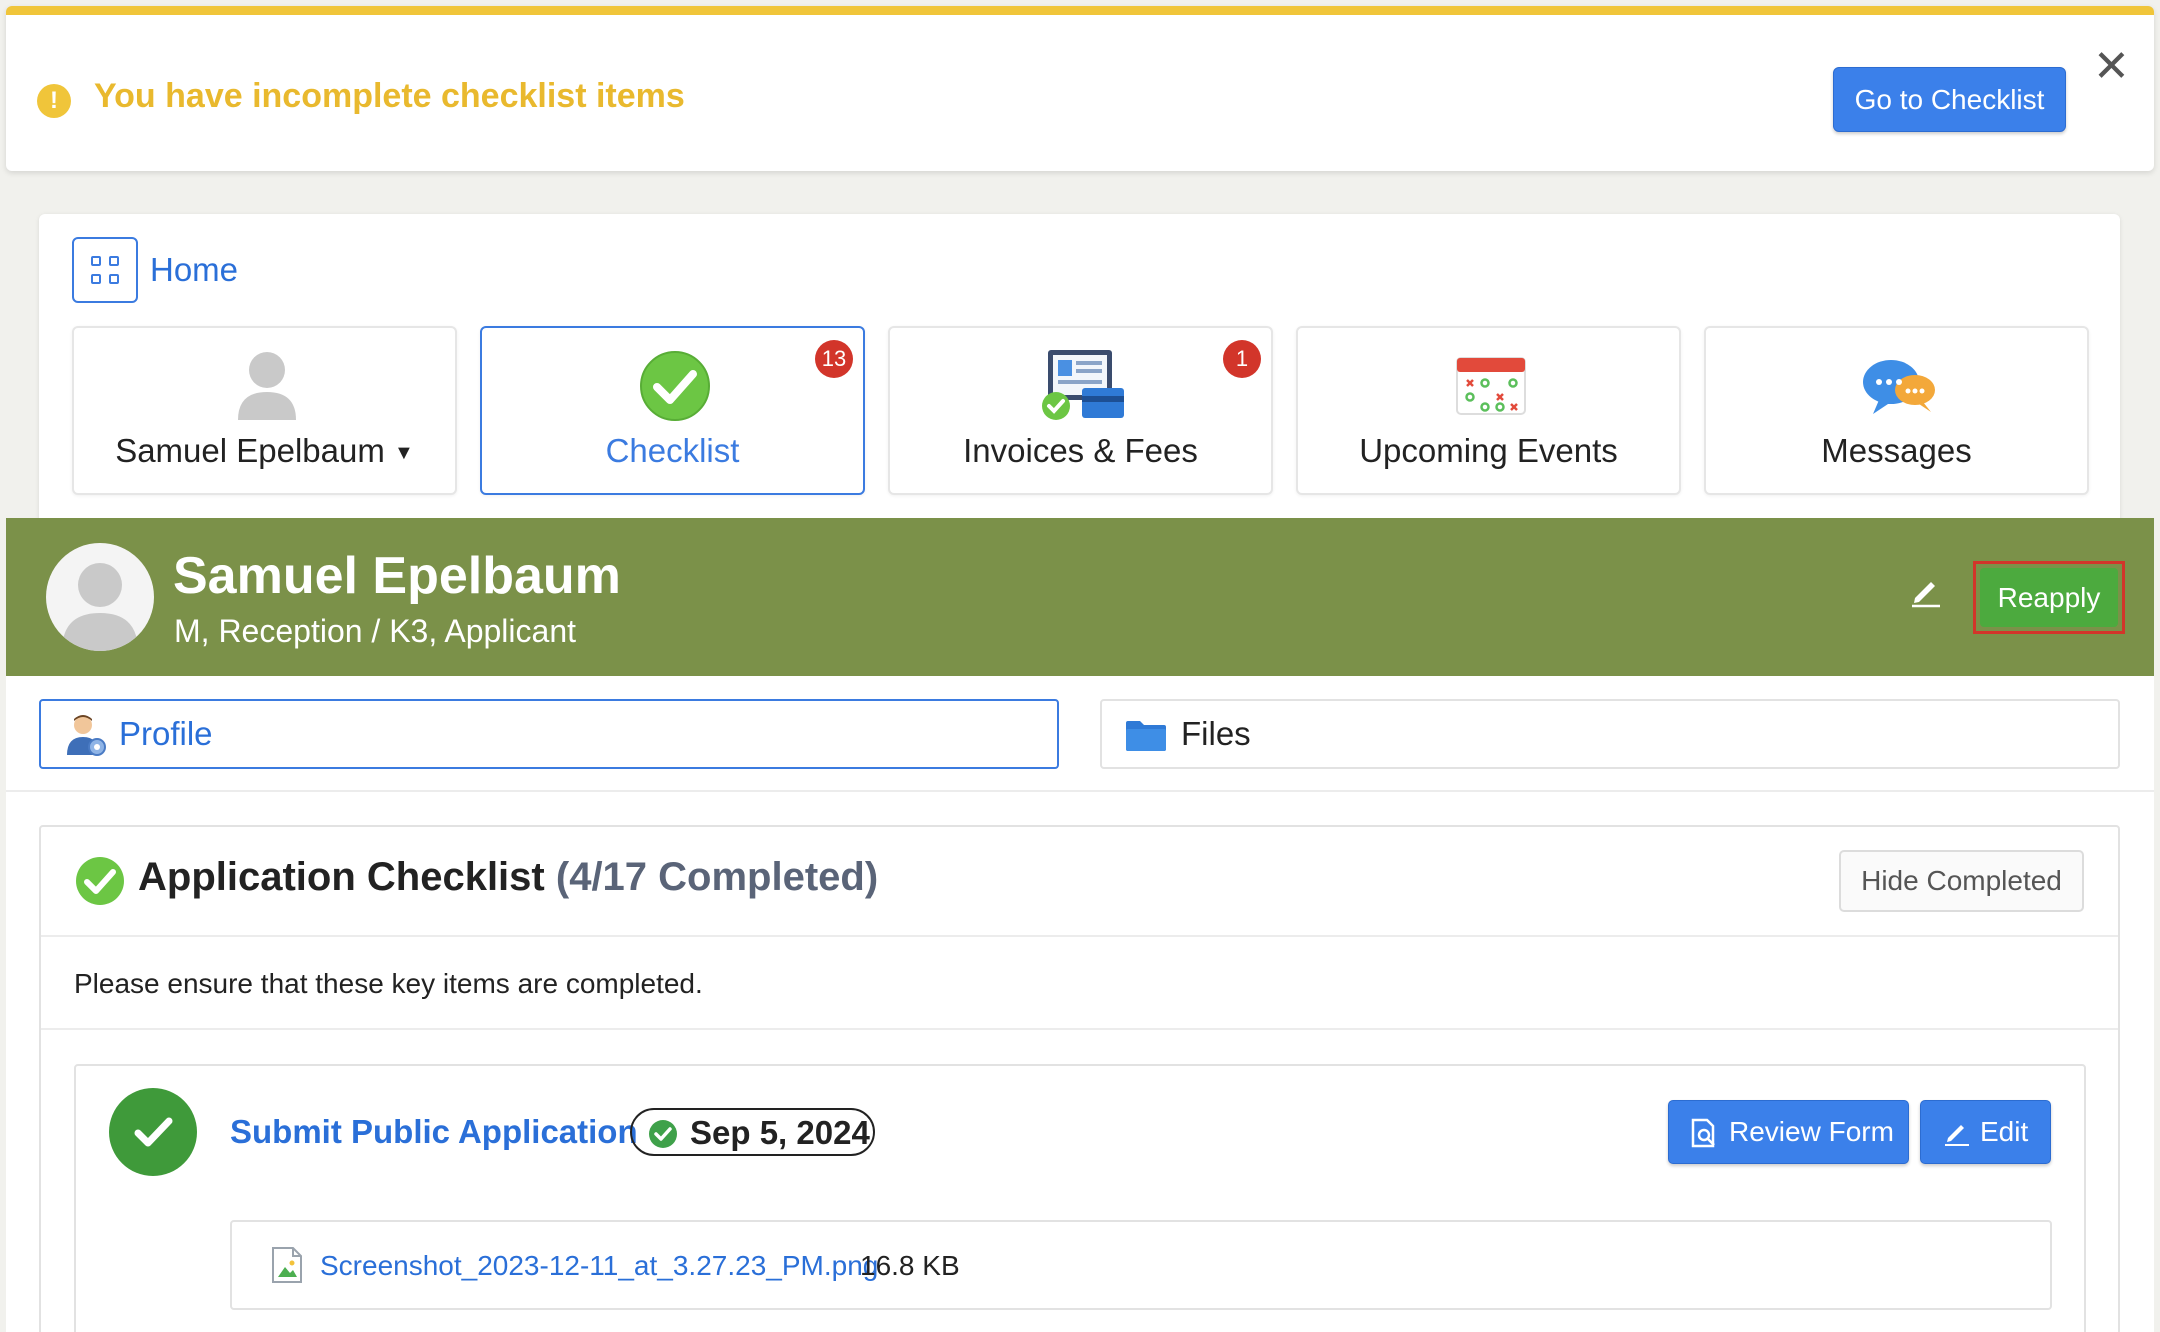 Image resolution: width=2160 pixels, height=1332 pixels. I want to click on completed-check-icon, so click(153, 1132).